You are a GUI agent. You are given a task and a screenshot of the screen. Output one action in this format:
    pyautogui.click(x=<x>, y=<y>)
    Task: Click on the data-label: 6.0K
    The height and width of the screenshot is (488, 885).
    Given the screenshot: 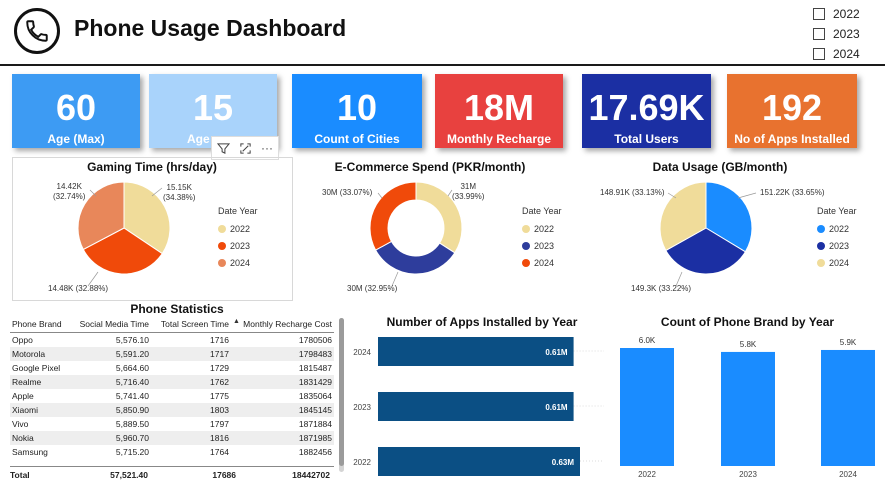 What is the action you would take?
    pyautogui.click(x=647, y=340)
    